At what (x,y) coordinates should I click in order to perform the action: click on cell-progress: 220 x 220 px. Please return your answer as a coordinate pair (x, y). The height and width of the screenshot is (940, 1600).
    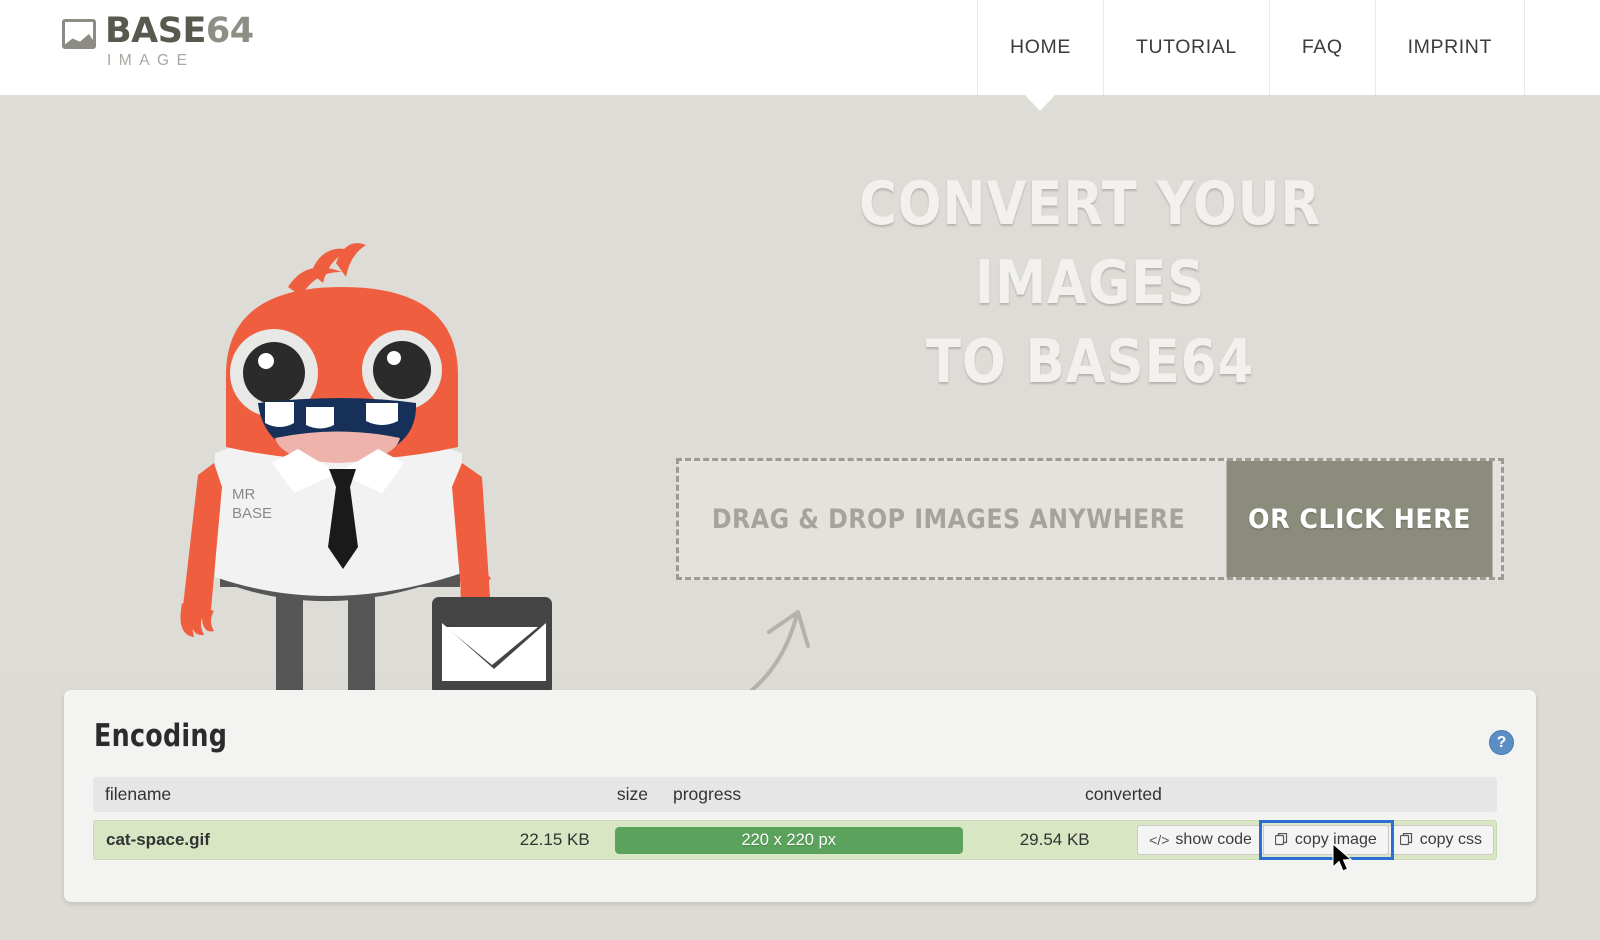
    Looking at the image, I should click on (776, 840).